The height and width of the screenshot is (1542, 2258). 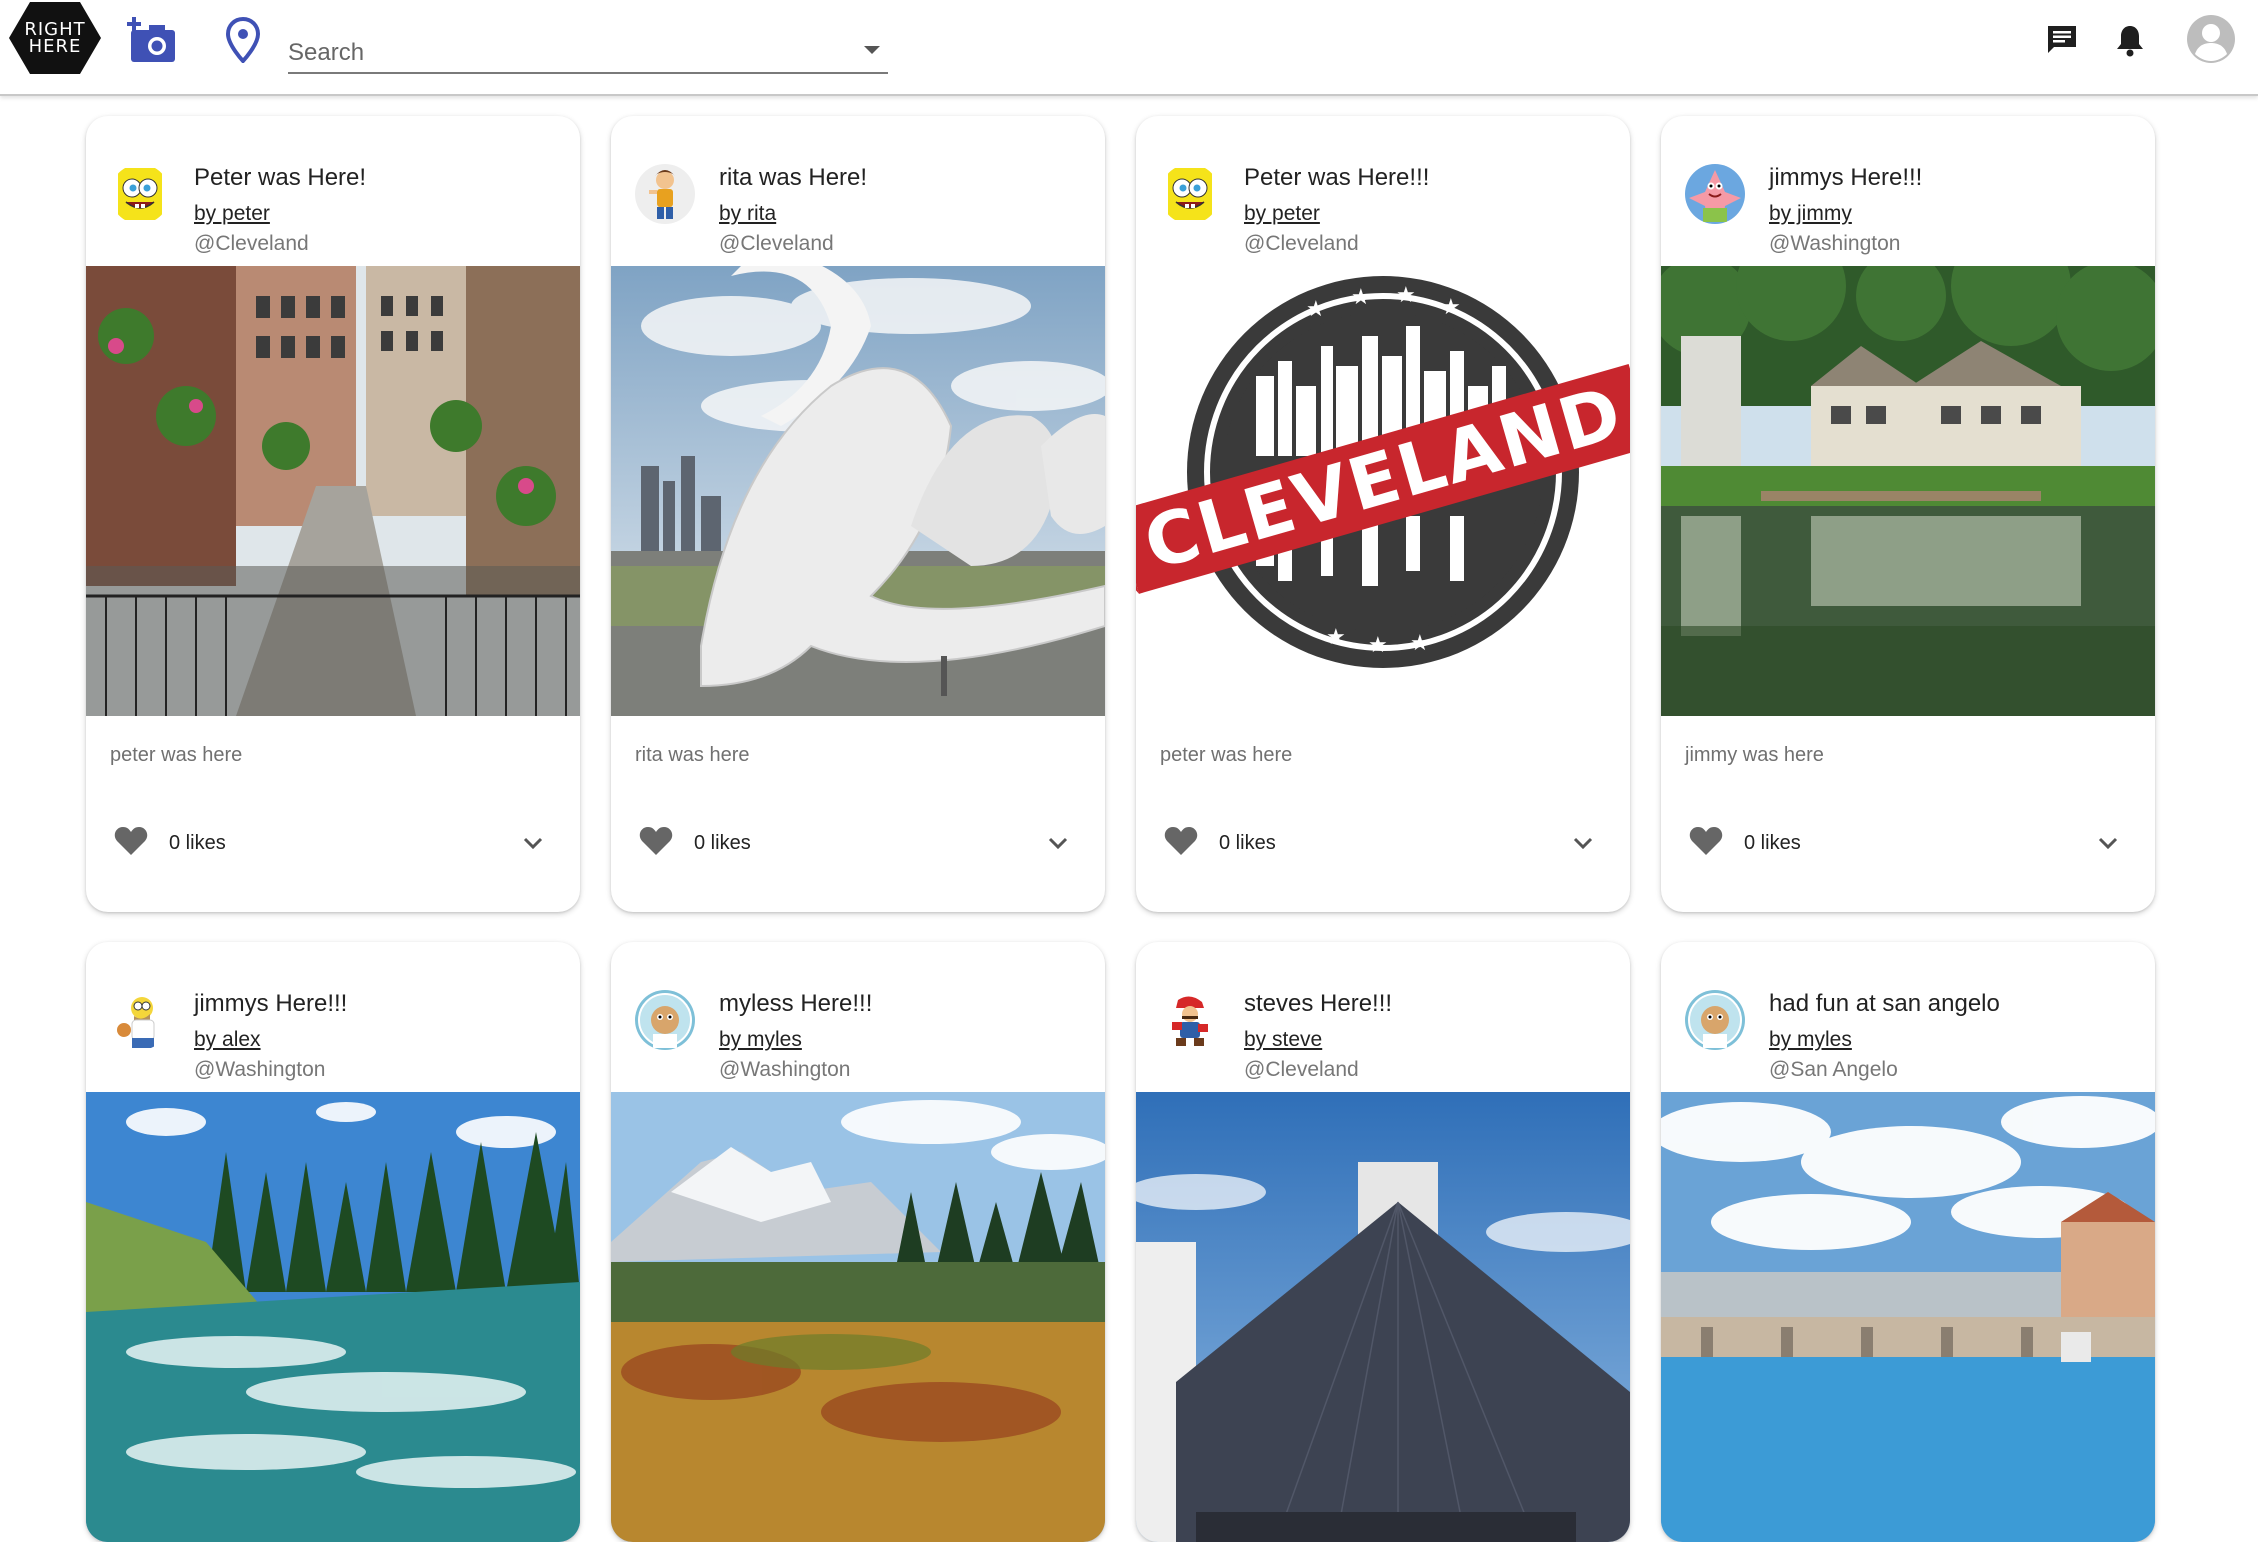 I want to click on post-card: myless Here!!! by myles @Washington, so click(x=858, y=1242).